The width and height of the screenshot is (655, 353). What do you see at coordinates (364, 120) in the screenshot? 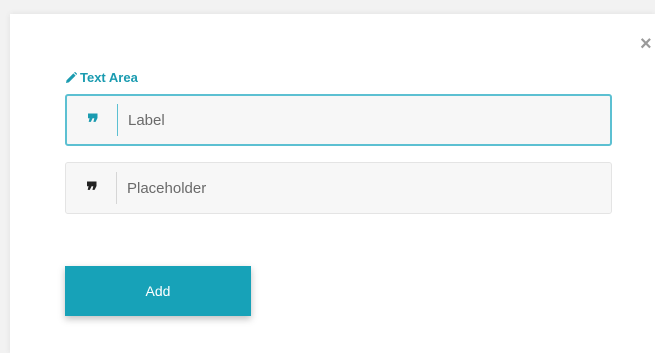
I see `label-input` at bounding box center [364, 120].